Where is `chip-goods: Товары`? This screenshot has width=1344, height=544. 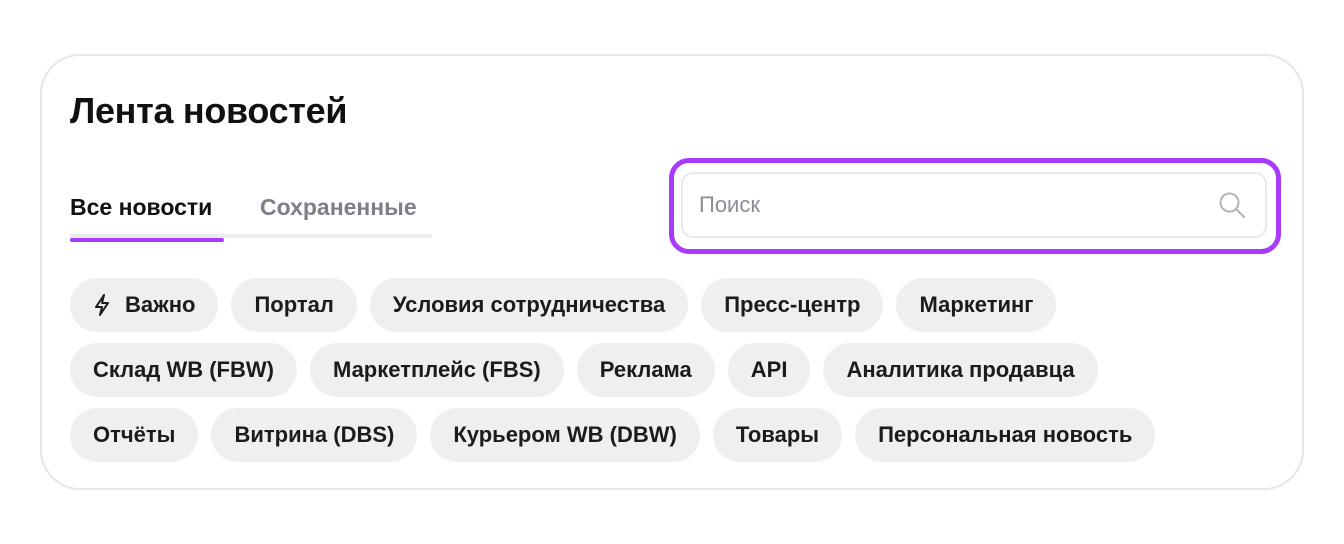 chip-goods: Товары is located at coordinates (777, 435).